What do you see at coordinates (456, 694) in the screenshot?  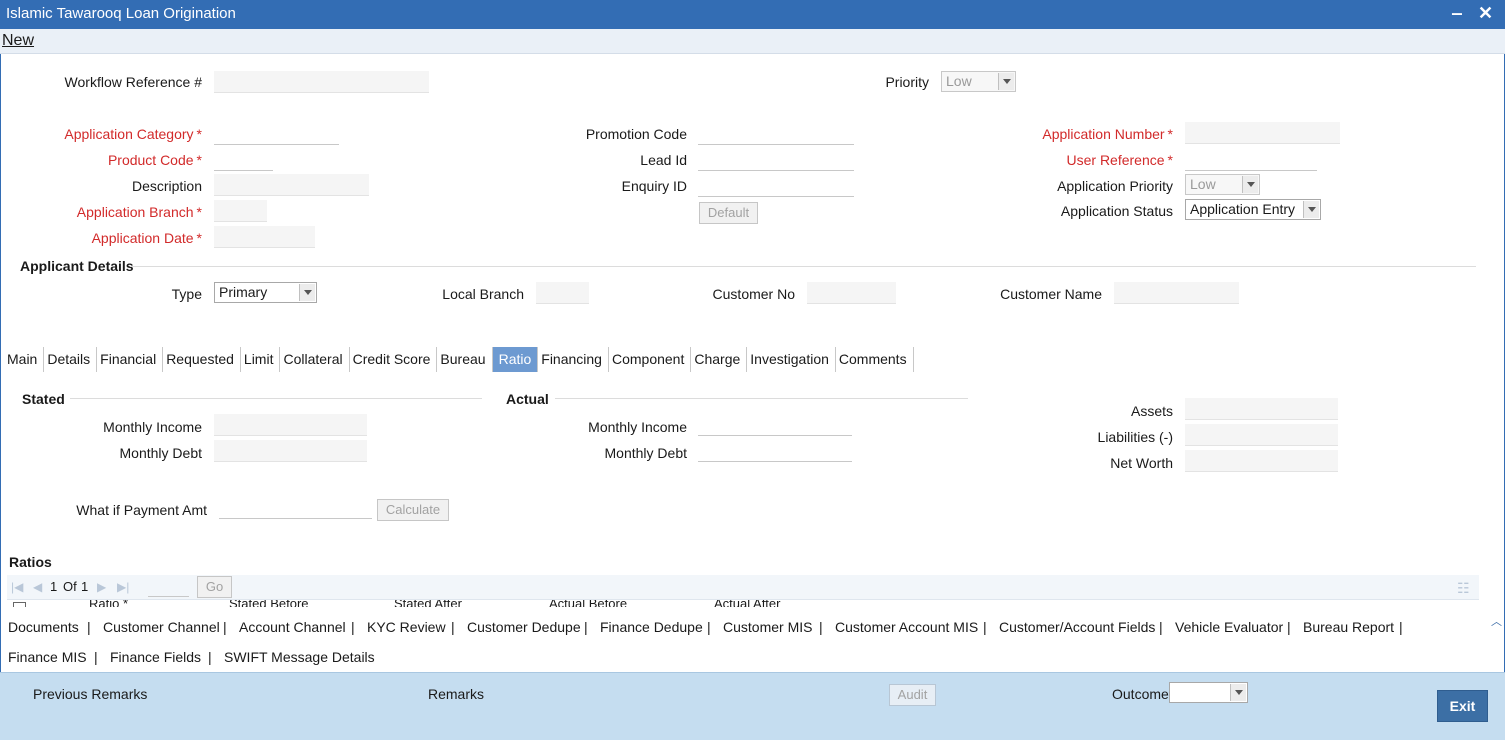 I see `remarks-label: Remarks` at bounding box center [456, 694].